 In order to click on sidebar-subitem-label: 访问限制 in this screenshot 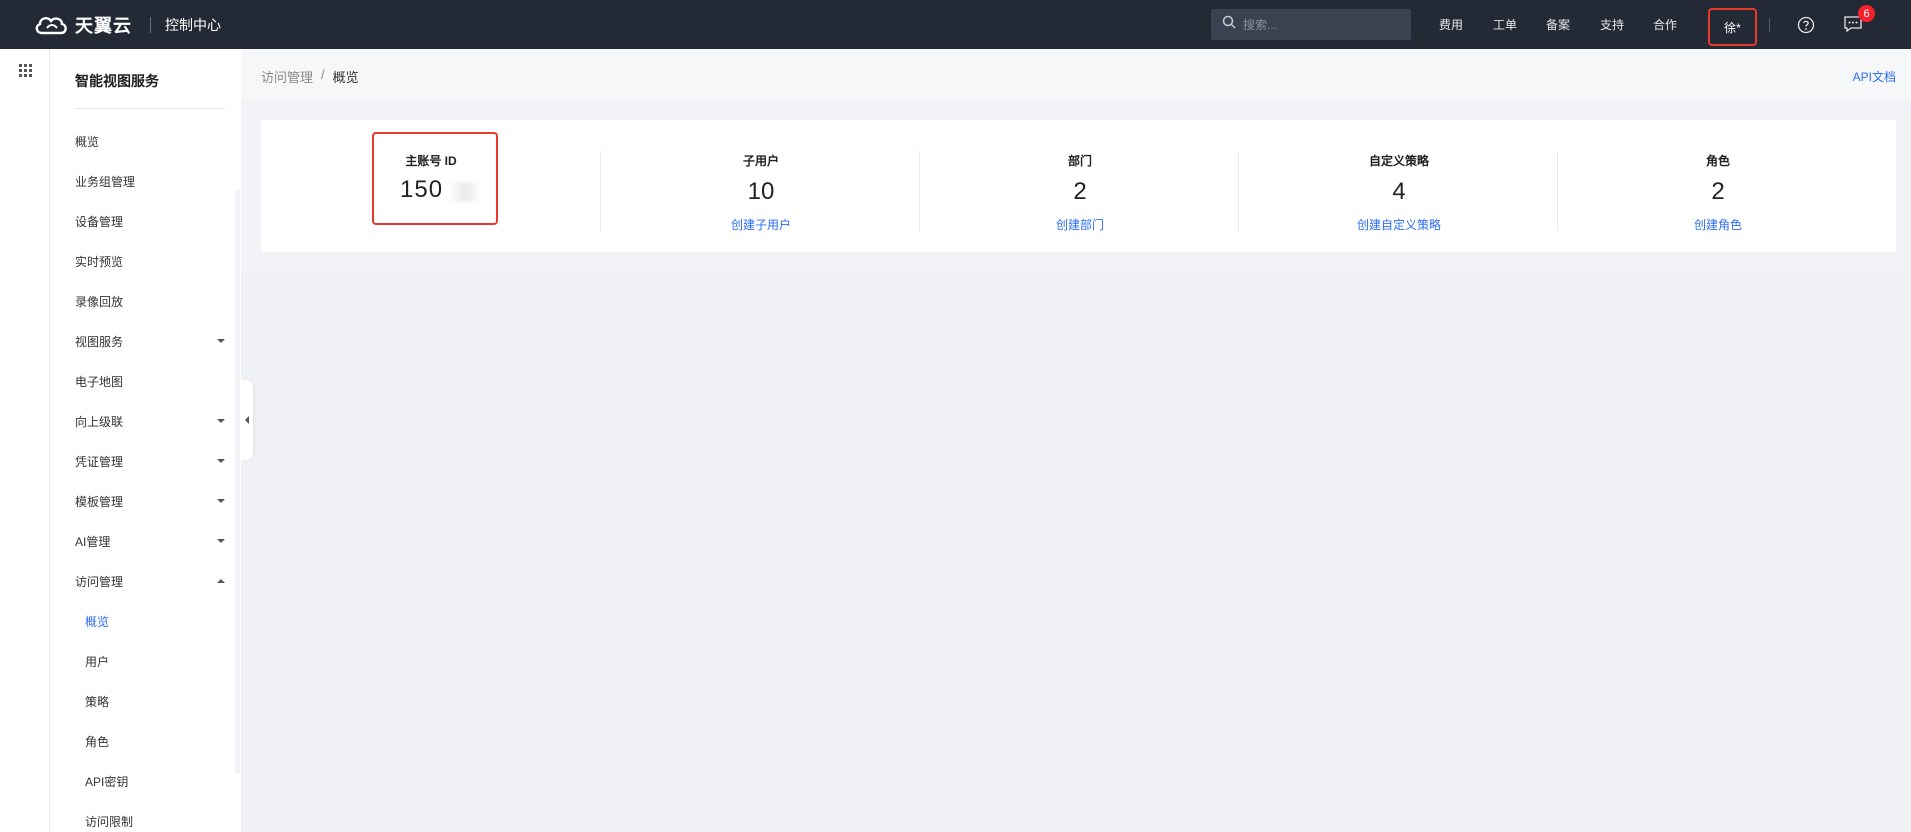, I will do `click(109, 821)`.